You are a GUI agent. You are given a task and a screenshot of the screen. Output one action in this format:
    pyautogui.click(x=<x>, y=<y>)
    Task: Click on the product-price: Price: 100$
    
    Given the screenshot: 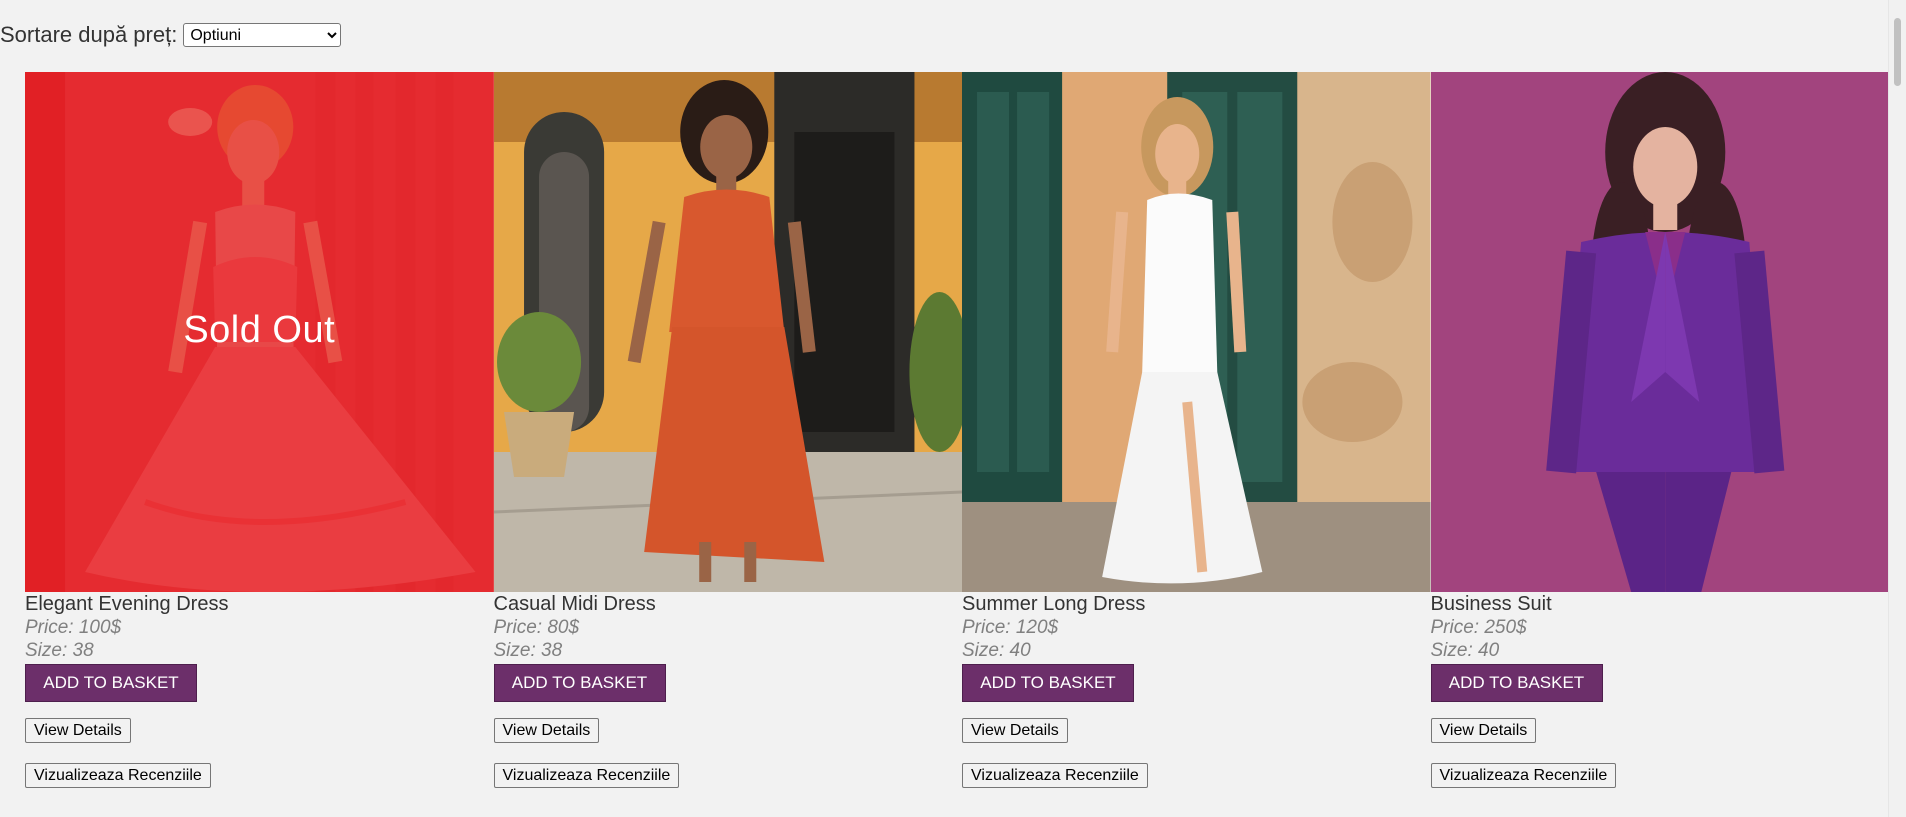 What is the action you would take?
    pyautogui.click(x=73, y=627)
    